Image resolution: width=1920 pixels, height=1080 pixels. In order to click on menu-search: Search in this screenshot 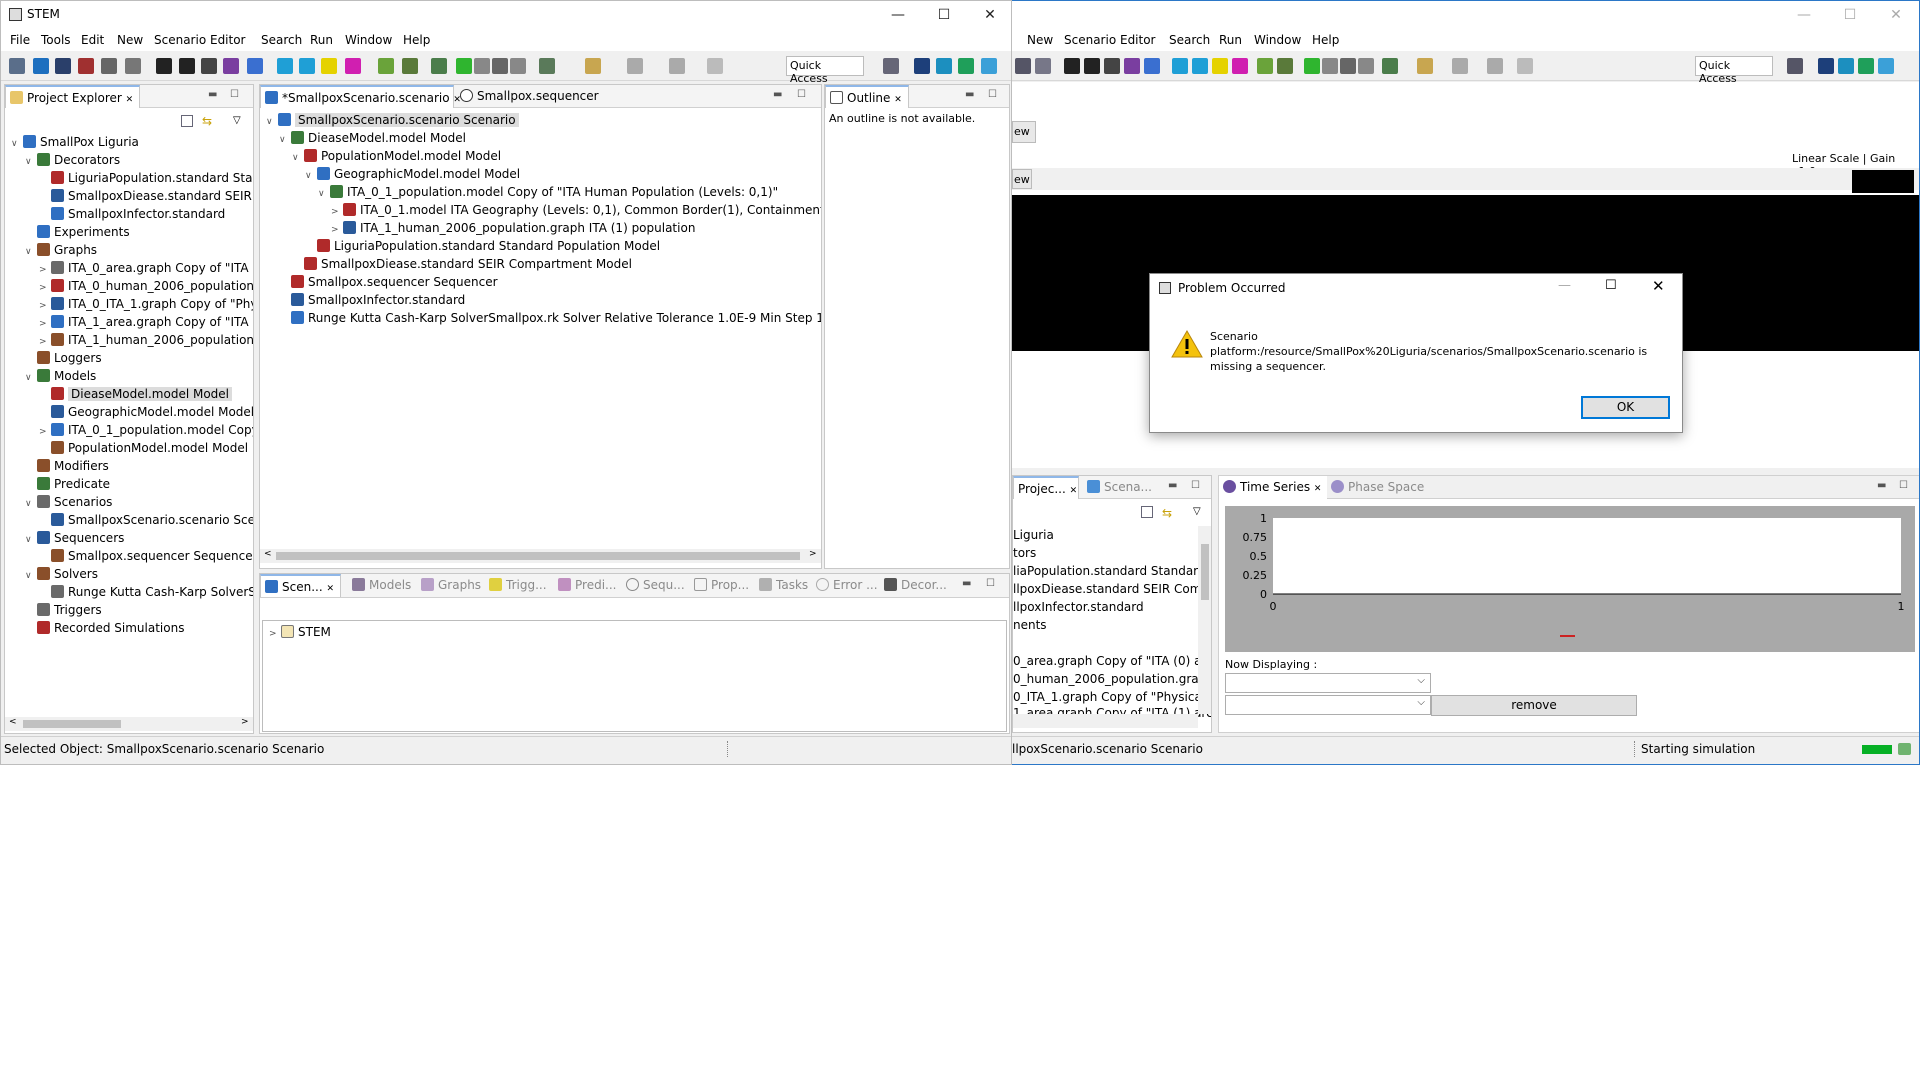, I will do `click(281, 40)`.